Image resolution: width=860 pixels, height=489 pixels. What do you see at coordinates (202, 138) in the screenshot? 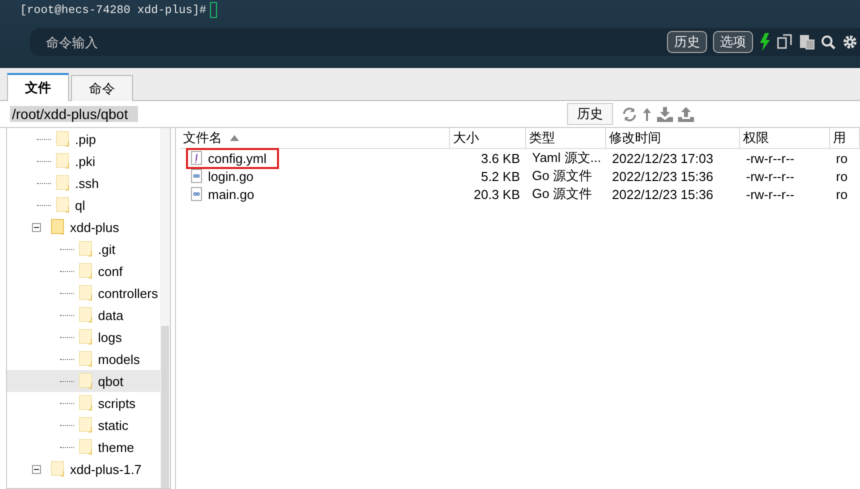
I see `column-header: 文件名` at bounding box center [202, 138].